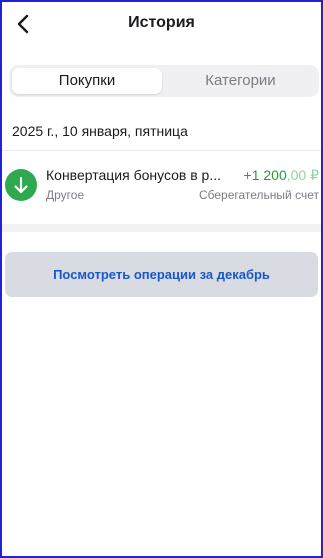  I want to click on show-december-operations-button: Посмотреть операции за декабрь, so click(161, 274).